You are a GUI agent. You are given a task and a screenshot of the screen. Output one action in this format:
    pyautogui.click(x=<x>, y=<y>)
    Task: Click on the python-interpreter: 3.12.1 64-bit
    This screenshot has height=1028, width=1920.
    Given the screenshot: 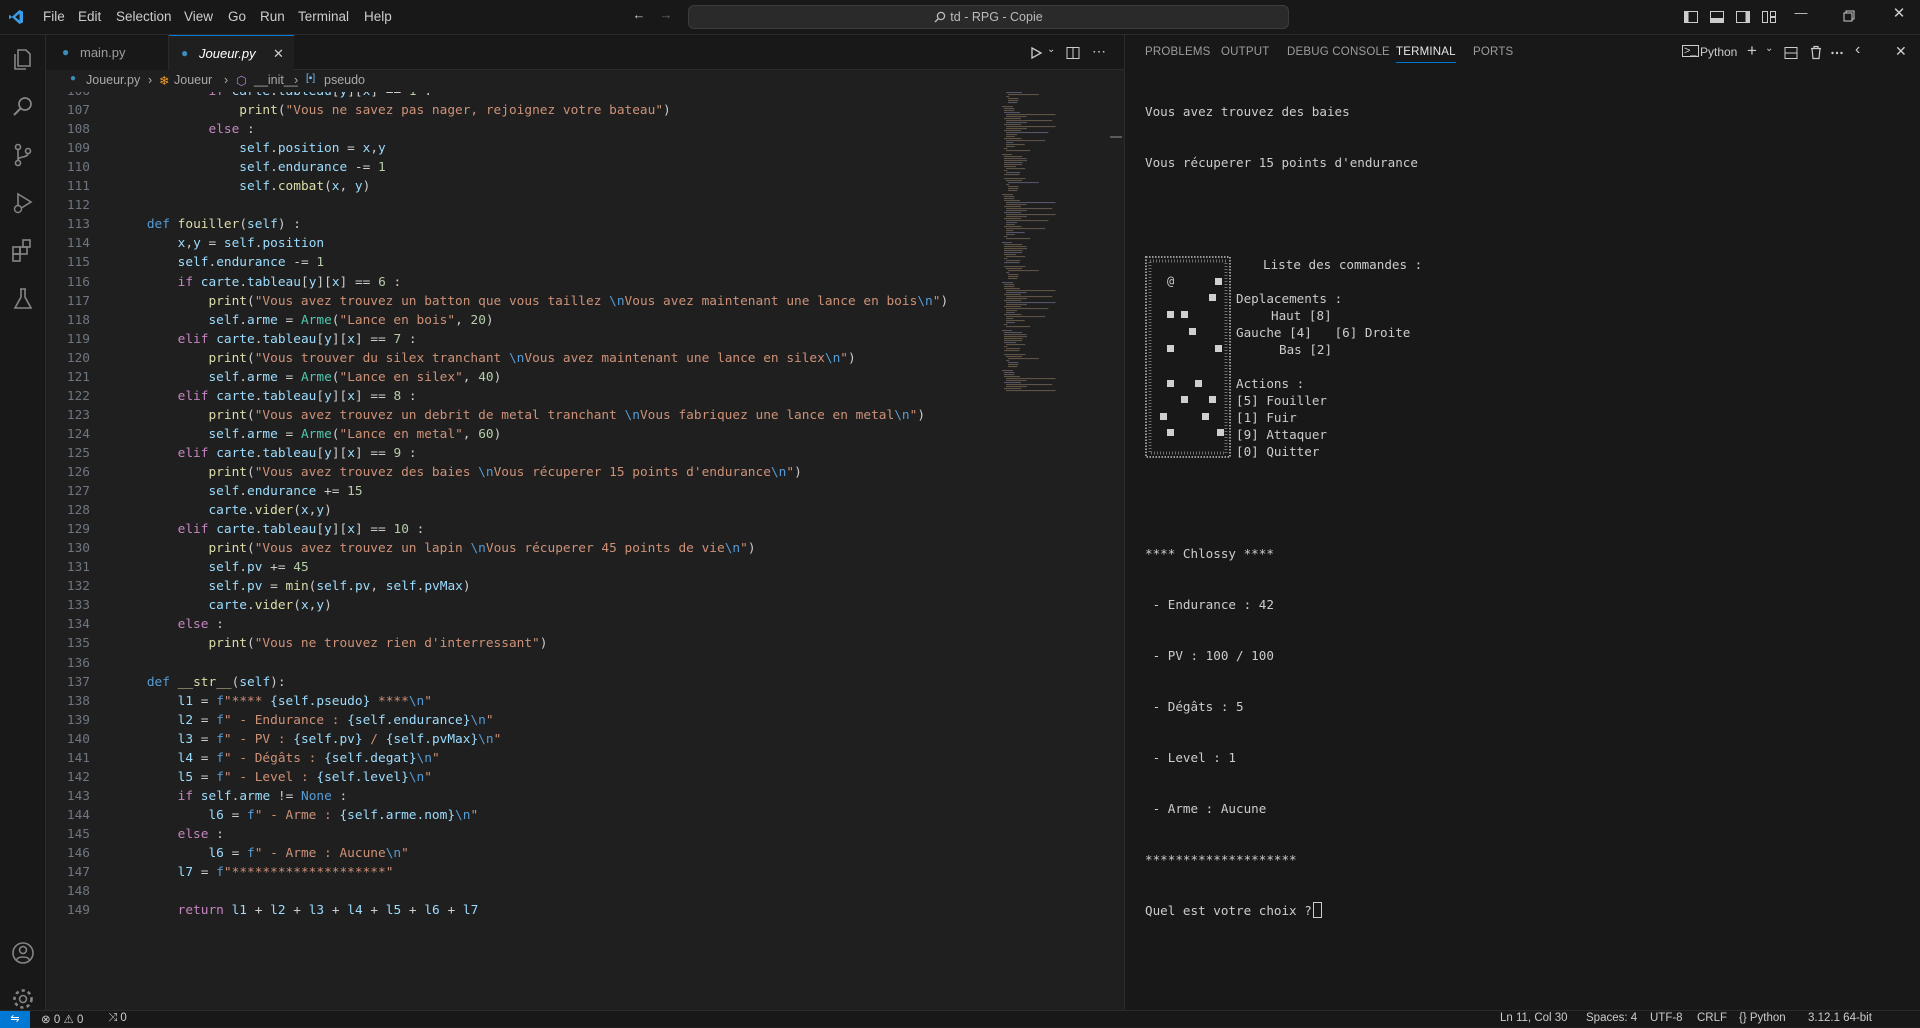 What is the action you would take?
    pyautogui.click(x=1840, y=1018)
    